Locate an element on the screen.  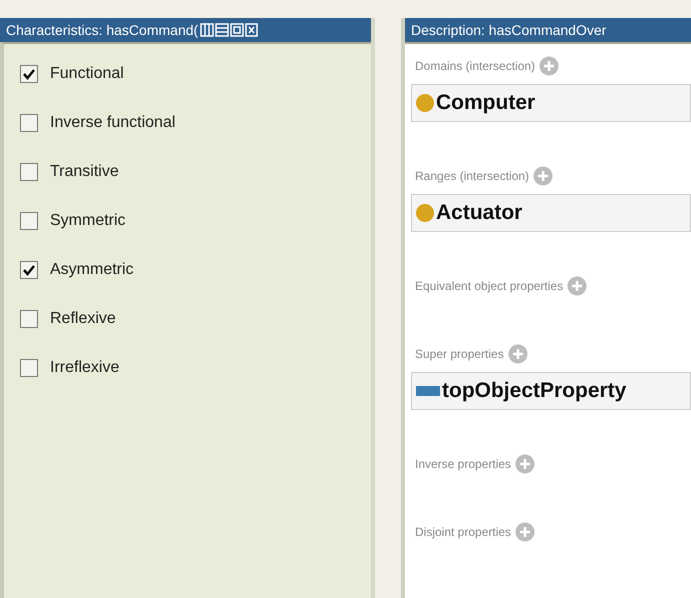
checkbox-label: Reflexive is located at coordinates (83, 319).